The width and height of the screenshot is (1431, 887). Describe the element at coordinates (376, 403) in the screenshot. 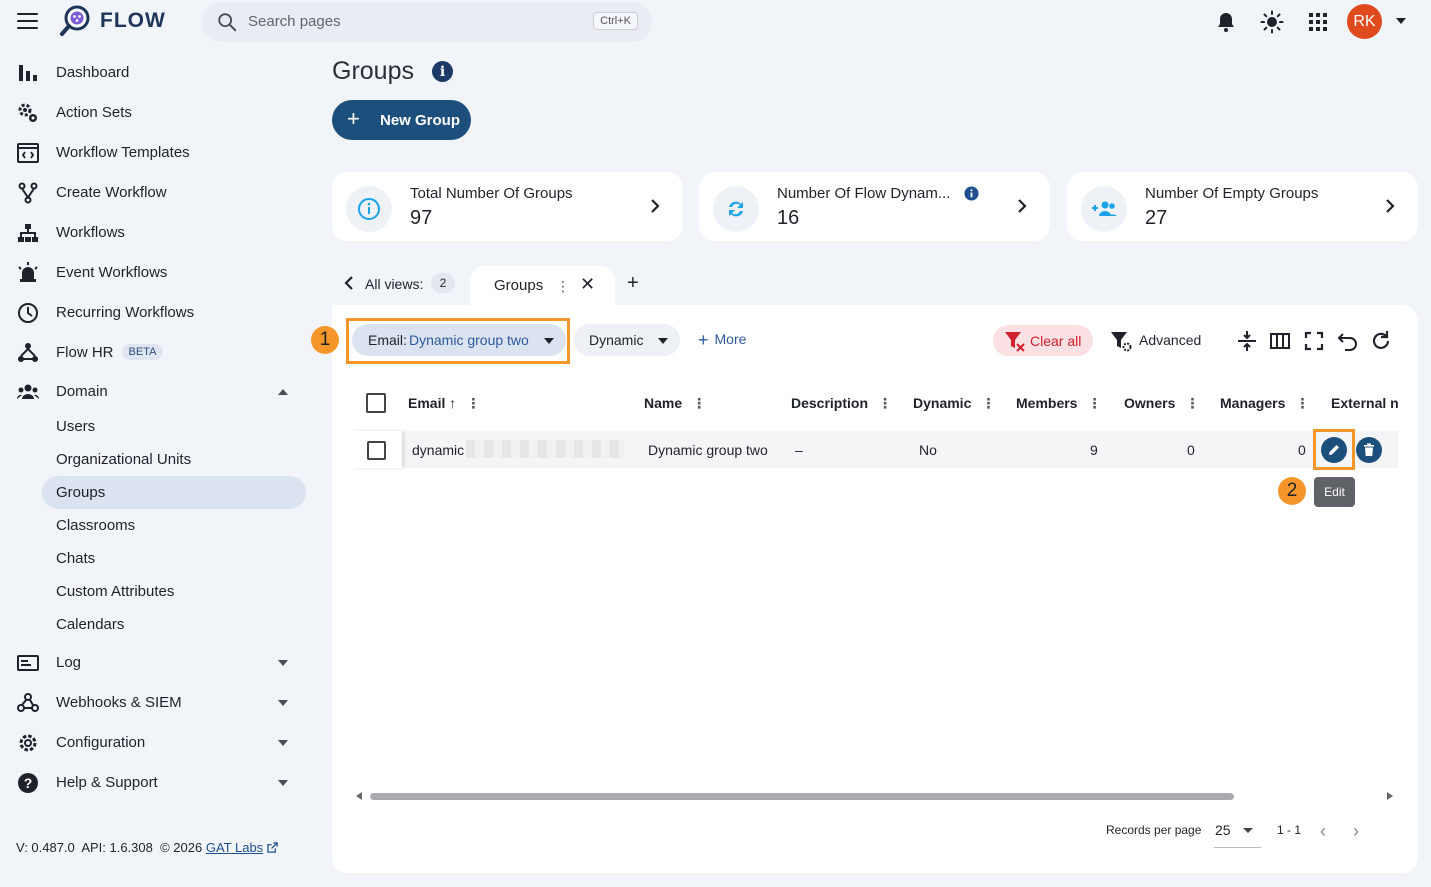

I see `select-all-checkbox` at that location.